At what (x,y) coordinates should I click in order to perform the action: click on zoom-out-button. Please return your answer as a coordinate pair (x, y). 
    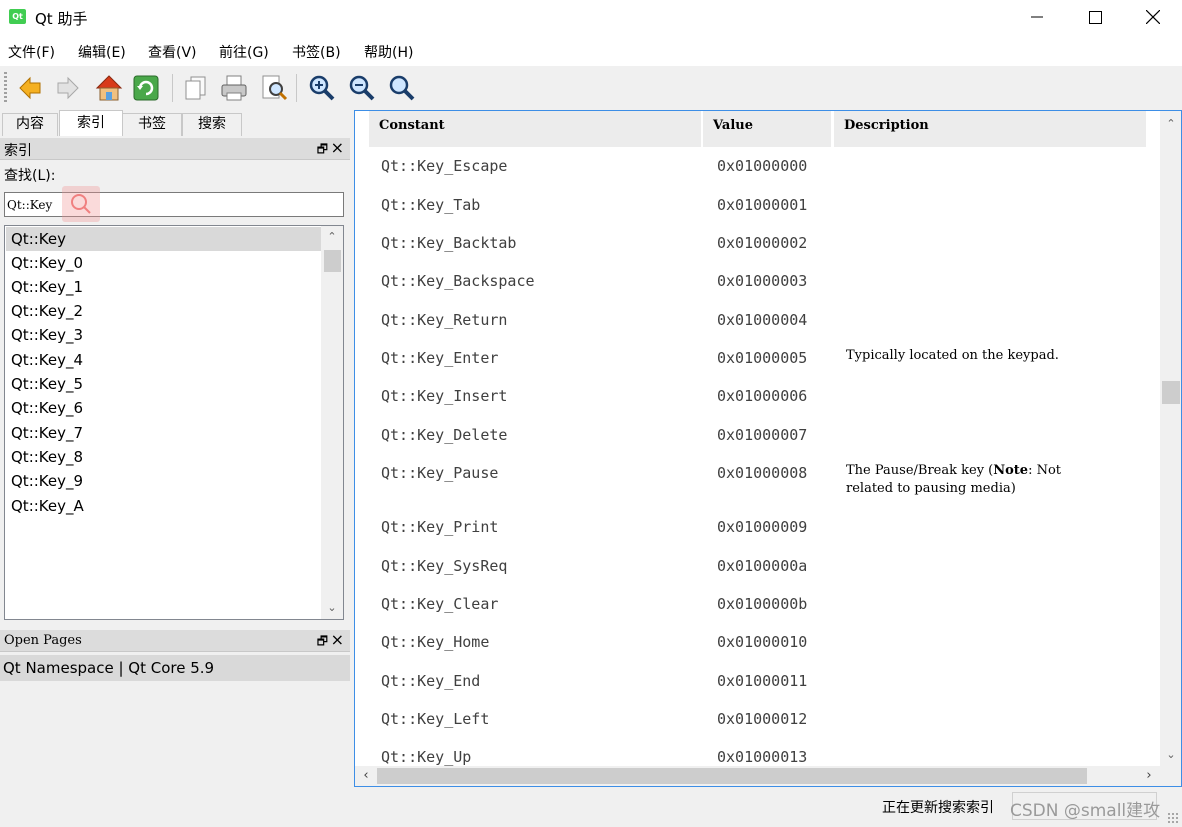
    Looking at the image, I should click on (362, 88).